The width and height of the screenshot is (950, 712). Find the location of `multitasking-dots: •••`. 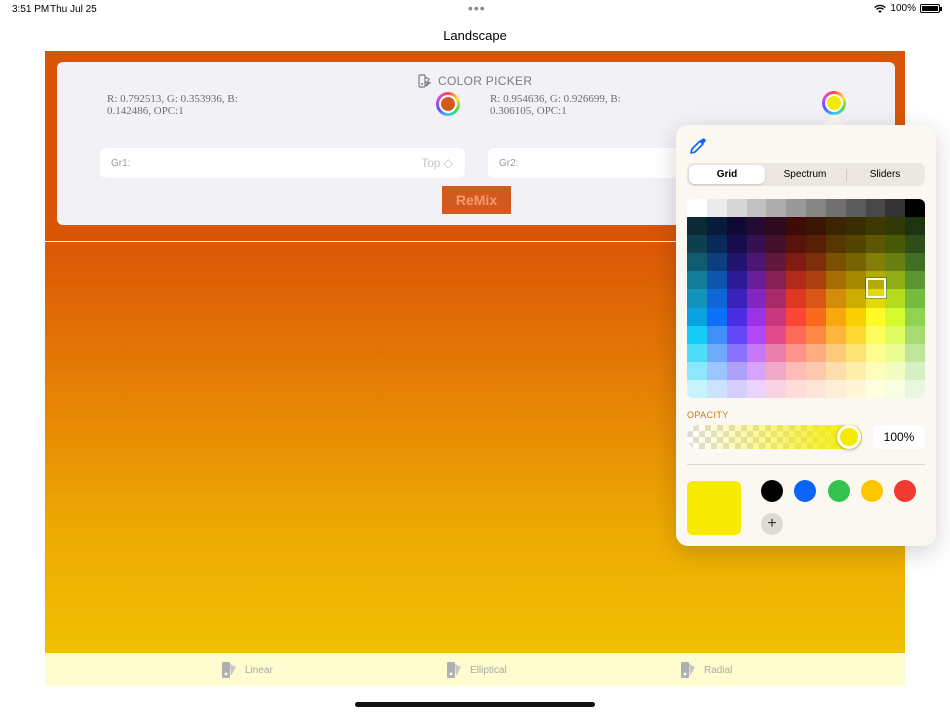

multitasking-dots: ••• is located at coordinates (477, 8).